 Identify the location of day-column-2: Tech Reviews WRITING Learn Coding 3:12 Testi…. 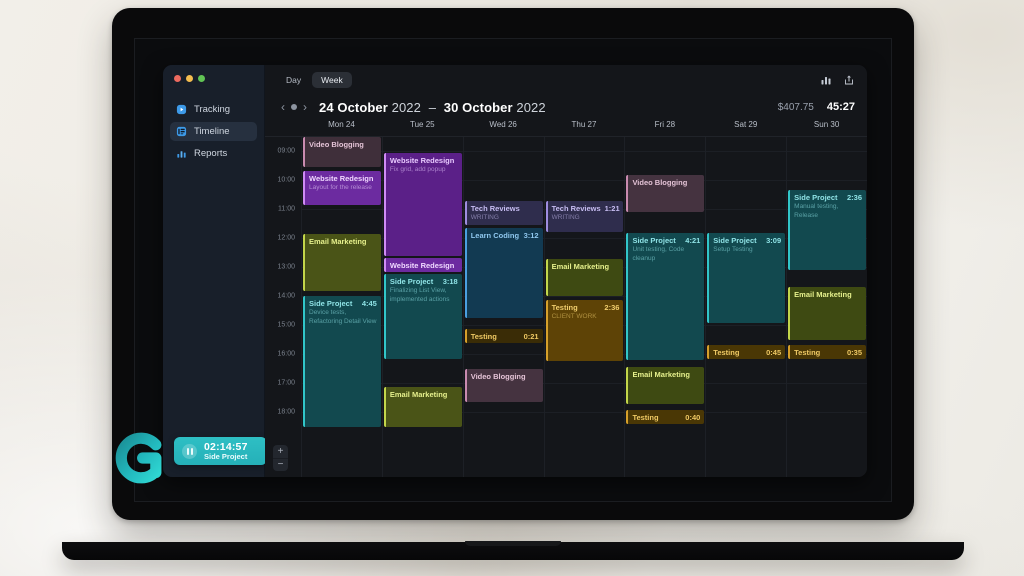
(503, 307).